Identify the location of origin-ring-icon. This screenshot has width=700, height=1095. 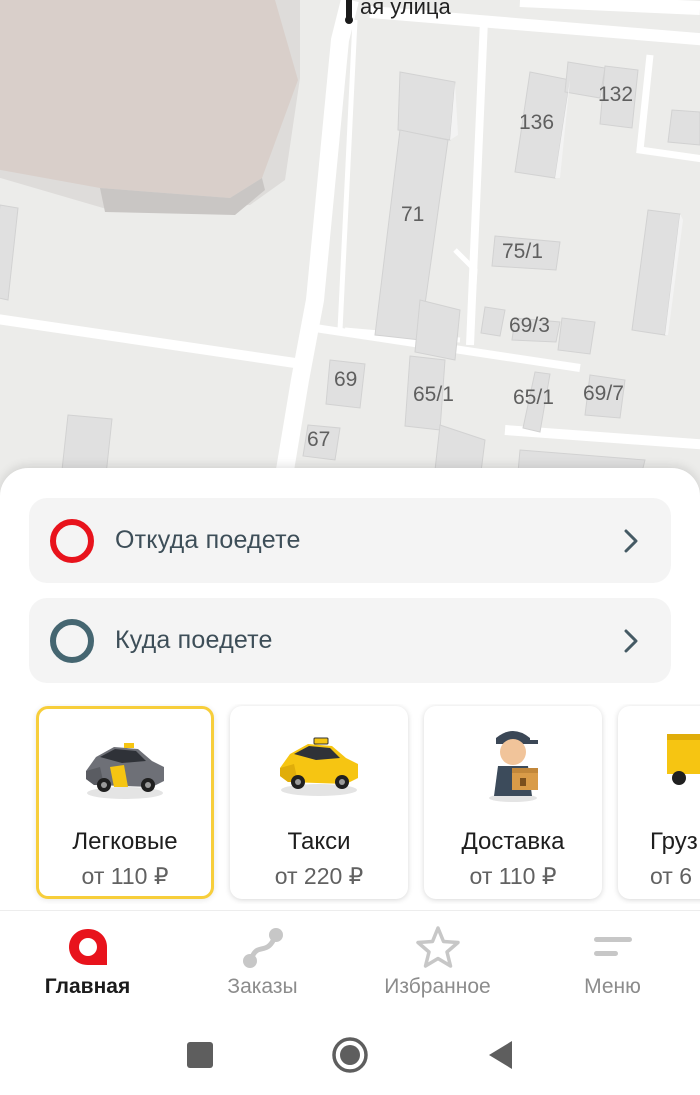
(72, 541).